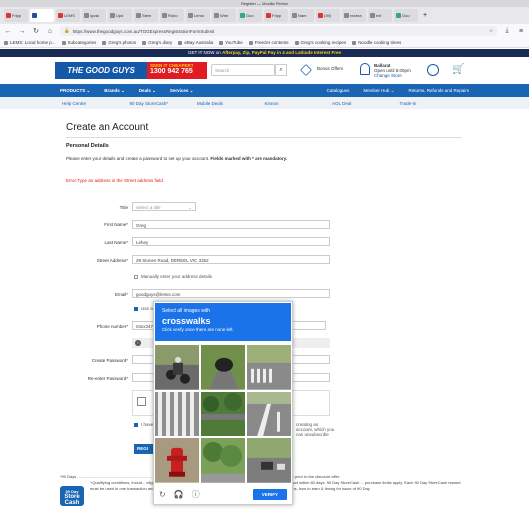 This screenshot has width=529, height=511. Describe the element at coordinates (425, 15) in the screenshot. I see `new-tab-icon: +` at that location.